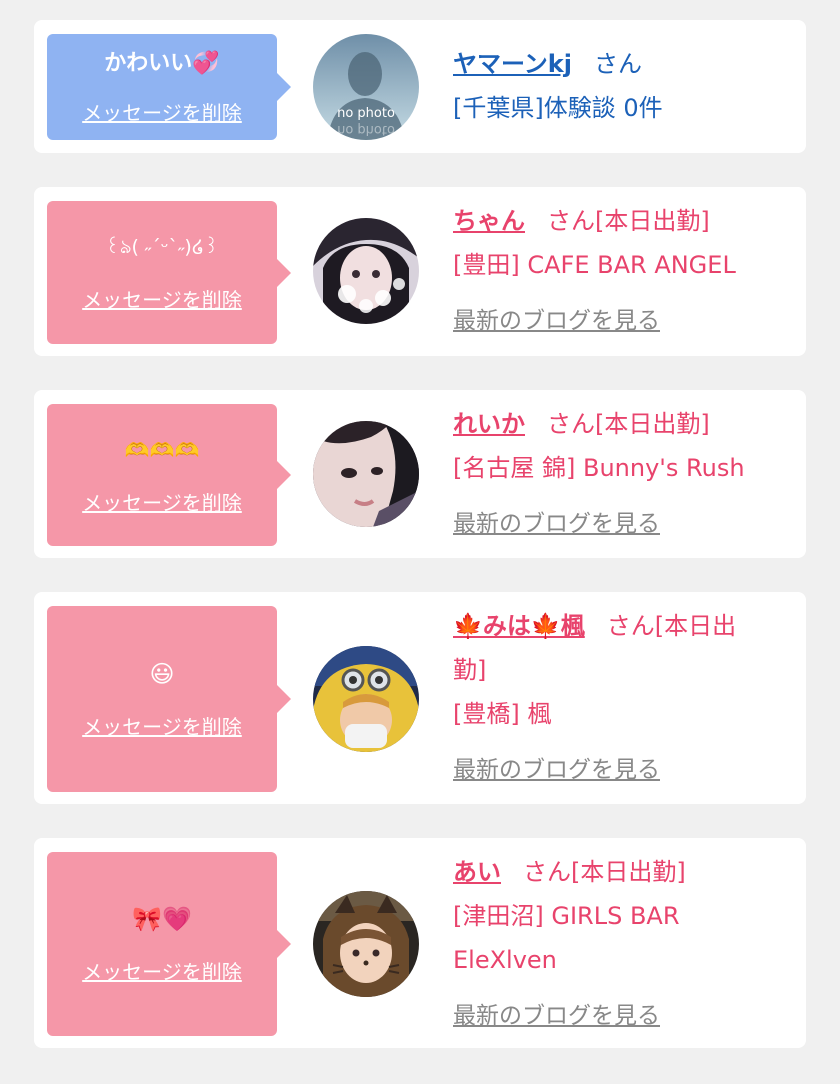  What do you see at coordinates (477, 872) in the screenshot?
I see `cast-name-link: あい` at bounding box center [477, 872].